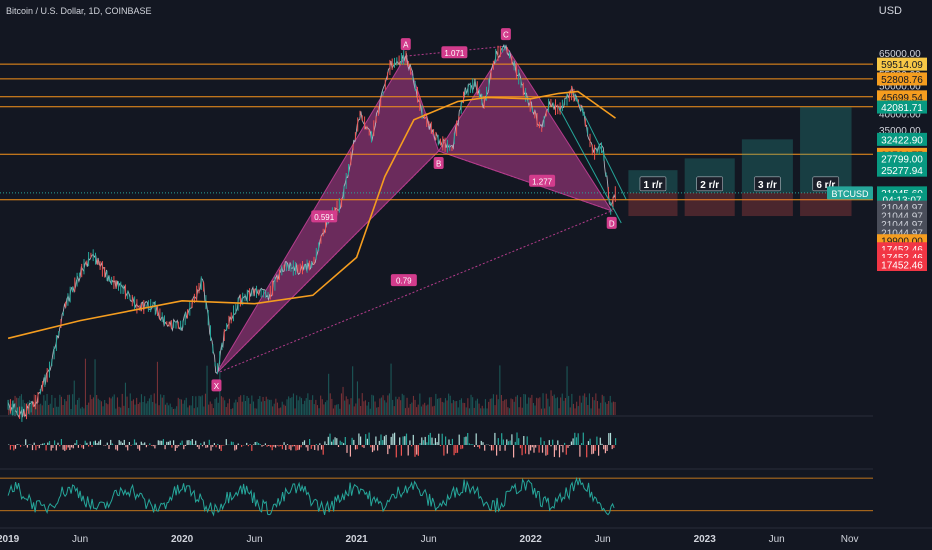  What do you see at coordinates (79, 11) in the screenshot?
I see `symbol-title: Bitcoin / U.S. Dollar, 1D, COINBASE` at bounding box center [79, 11].